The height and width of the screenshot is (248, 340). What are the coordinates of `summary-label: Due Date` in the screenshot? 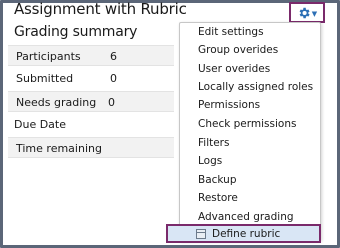 It's located at (40, 124).